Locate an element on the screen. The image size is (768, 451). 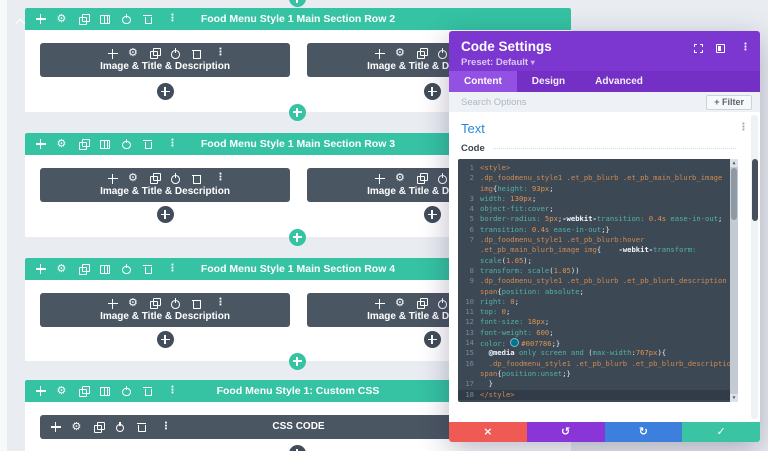
search-input: Search Options is located at coordinates (493, 102).